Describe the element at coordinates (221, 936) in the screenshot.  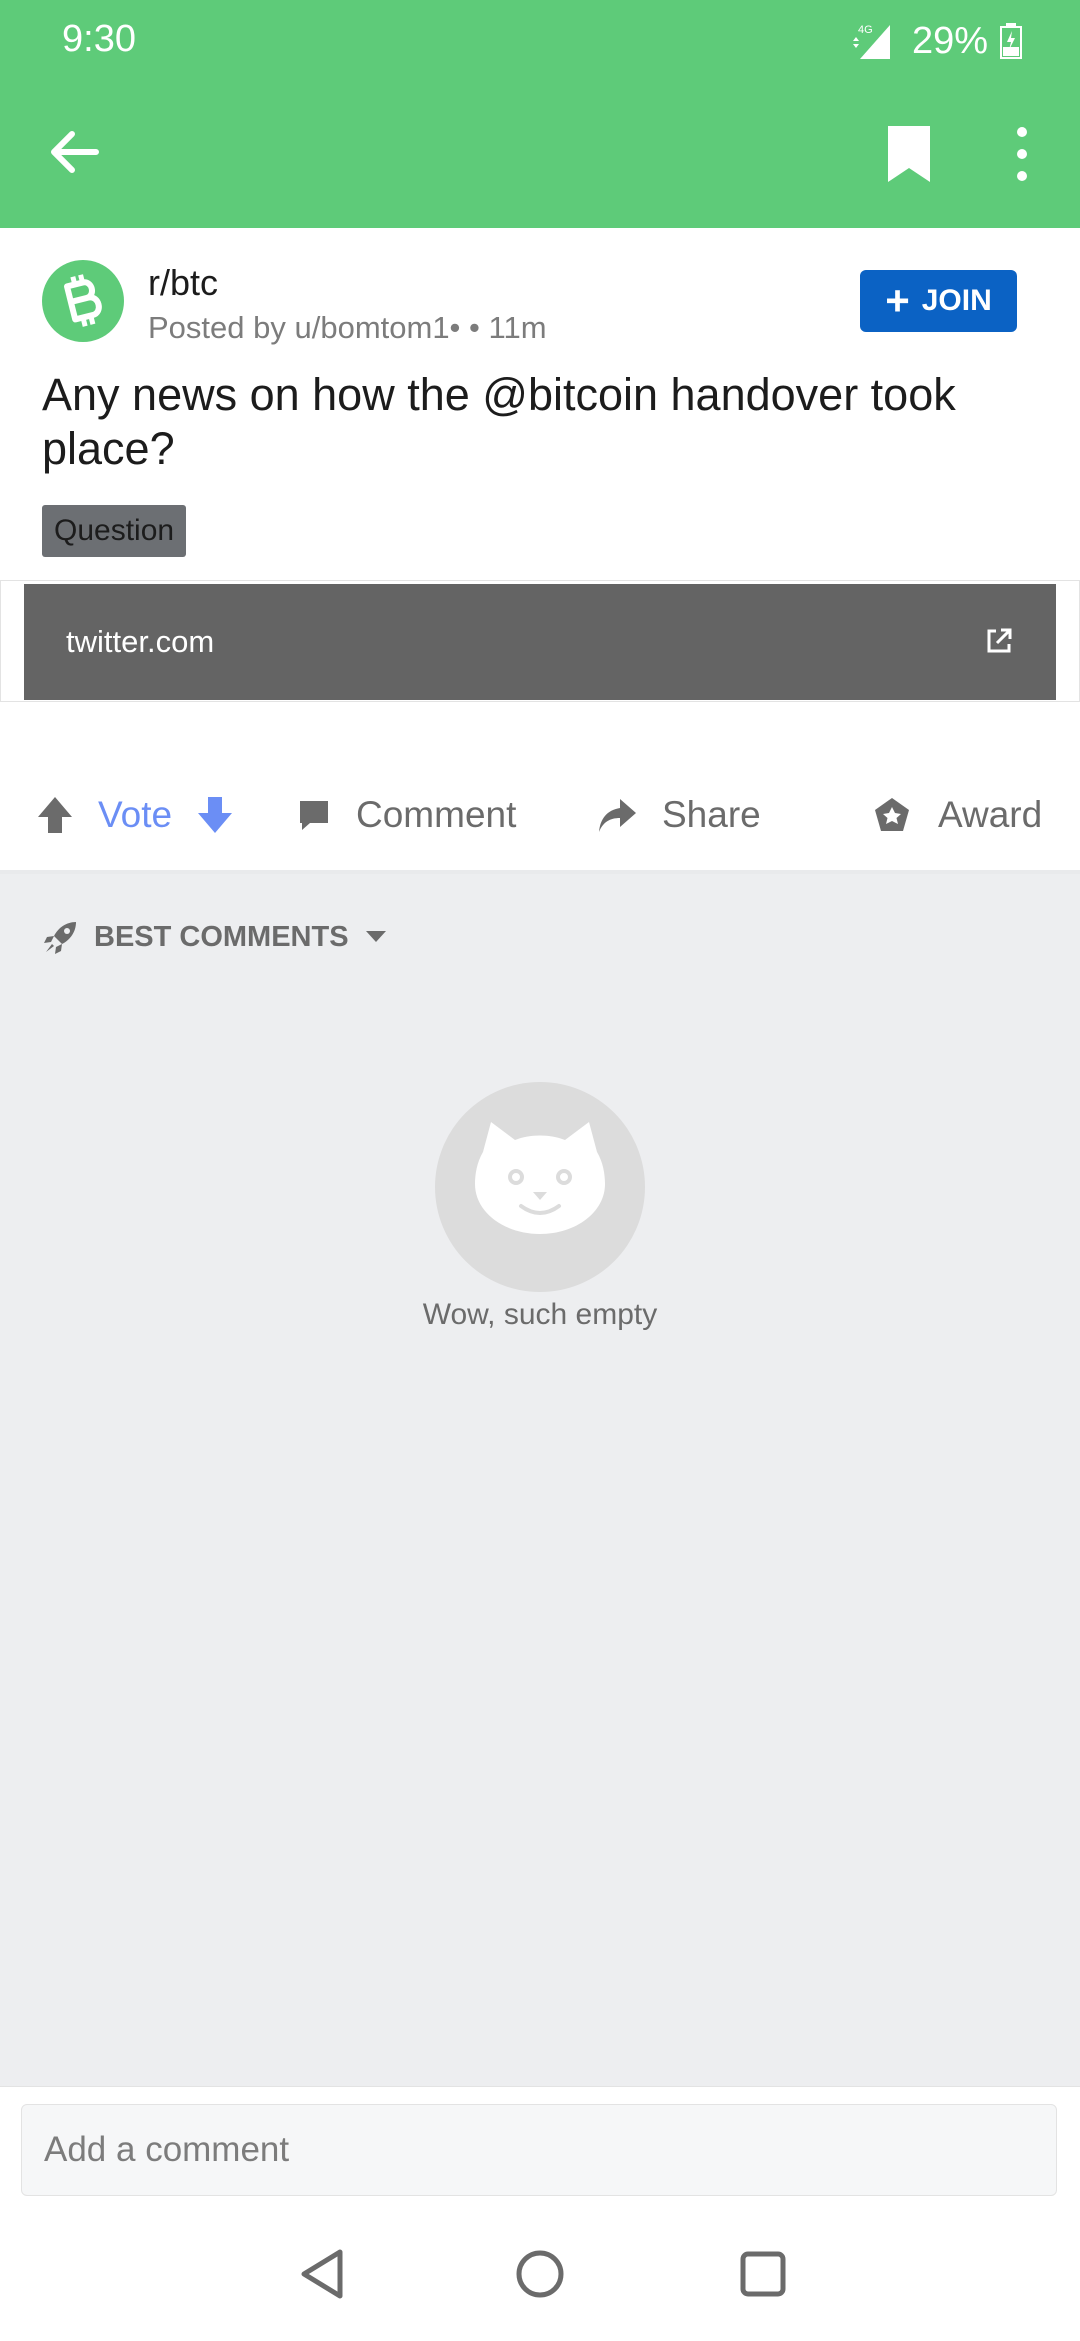
I see `sort-label: BEST COMMENTS` at that location.